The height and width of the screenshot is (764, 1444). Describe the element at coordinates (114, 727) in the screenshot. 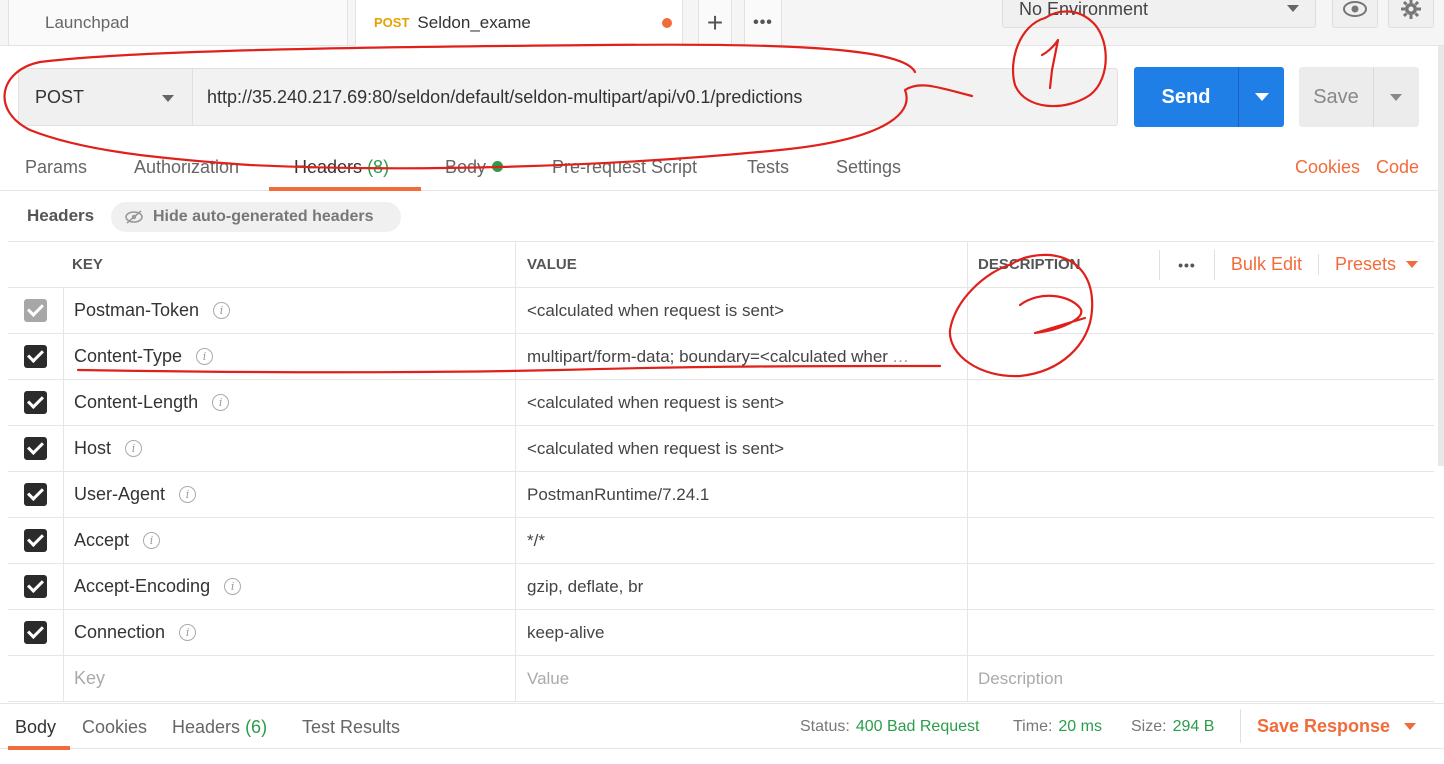

I see `response-tab-cookies: Cookies` at that location.